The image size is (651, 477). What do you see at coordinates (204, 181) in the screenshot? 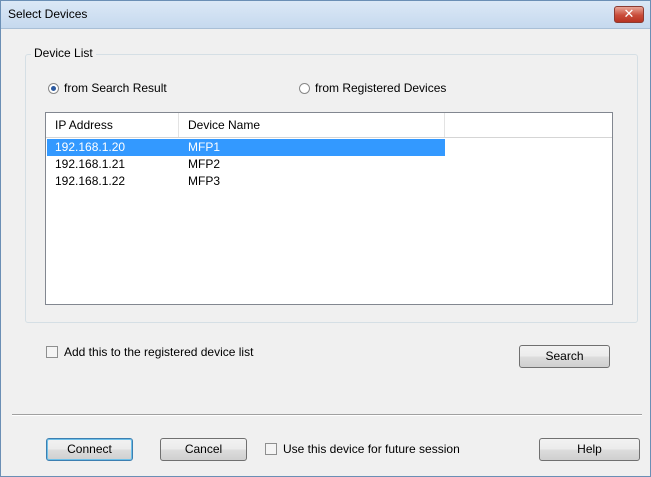
I see `cell-device-name: MFP3` at bounding box center [204, 181].